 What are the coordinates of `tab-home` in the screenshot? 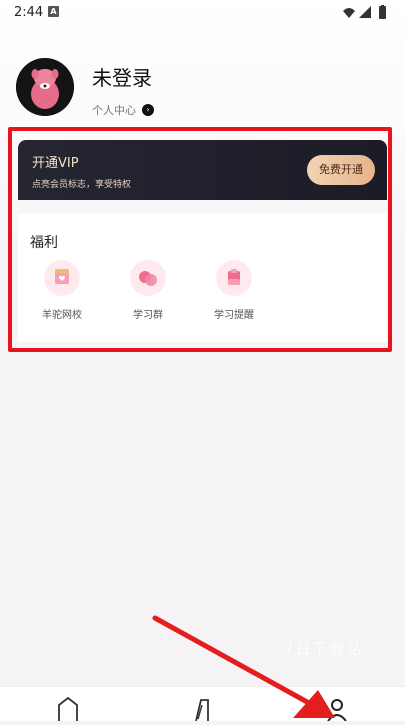 It's located at (68, 706).